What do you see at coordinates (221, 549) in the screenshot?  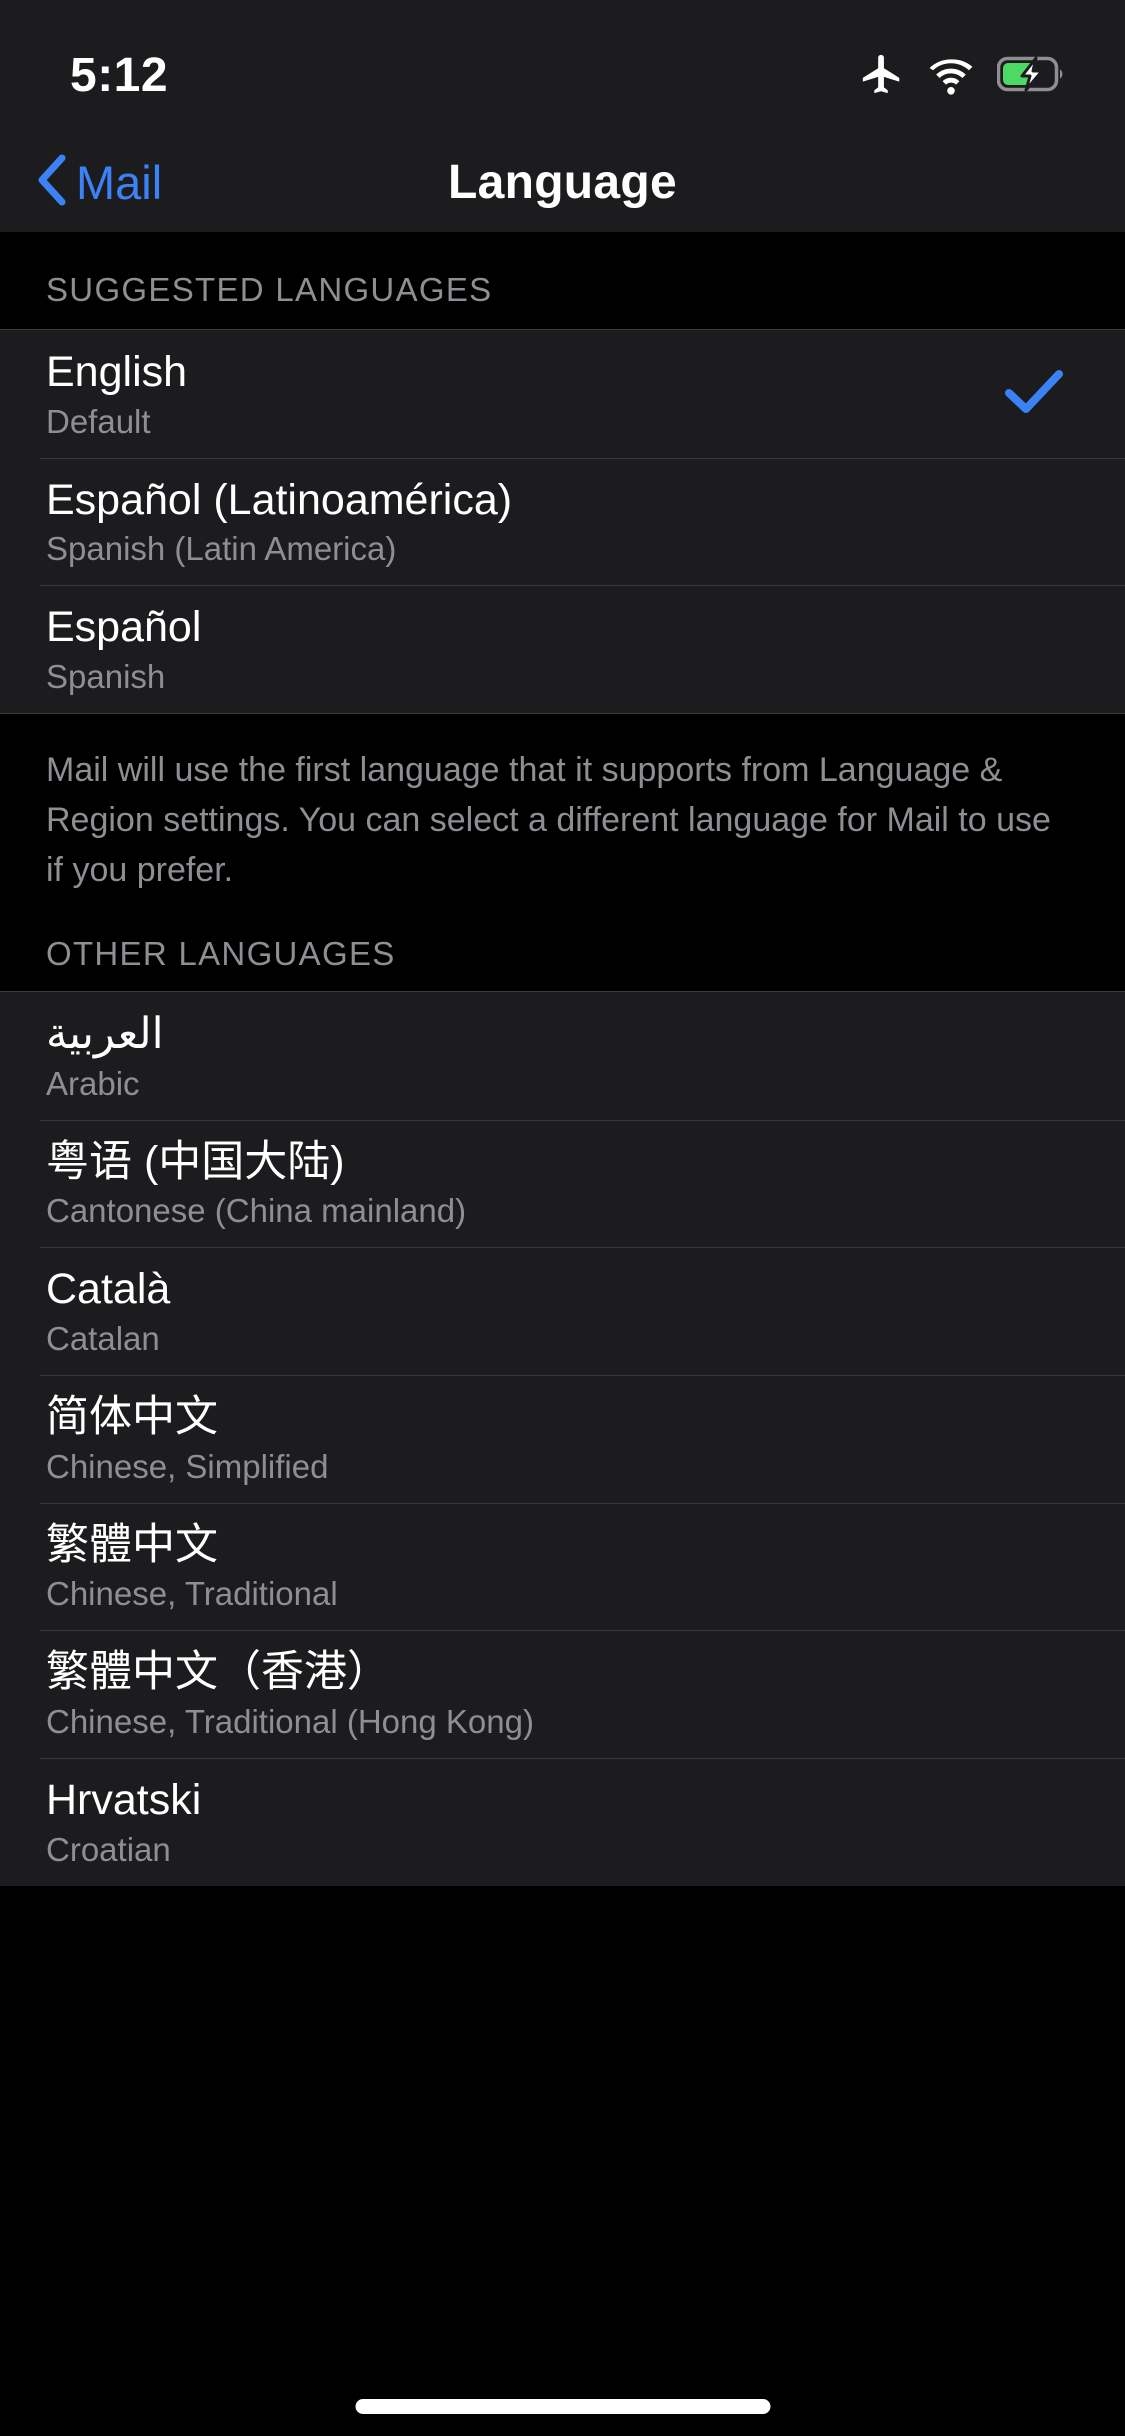 I see `list-item-subtitle: Spanish (Latin America)` at bounding box center [221, 549].